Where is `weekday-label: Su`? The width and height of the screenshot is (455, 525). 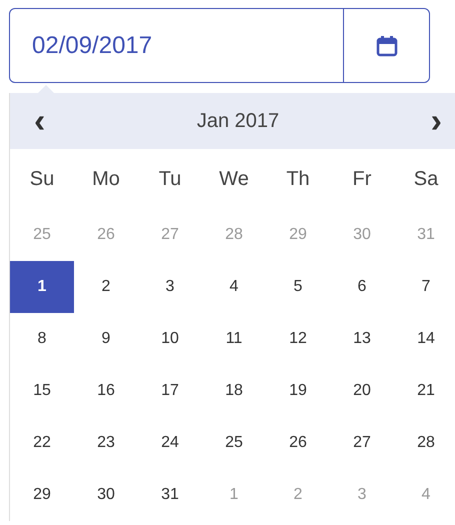
weekday-label: Su is located at coordinates (42, 179).